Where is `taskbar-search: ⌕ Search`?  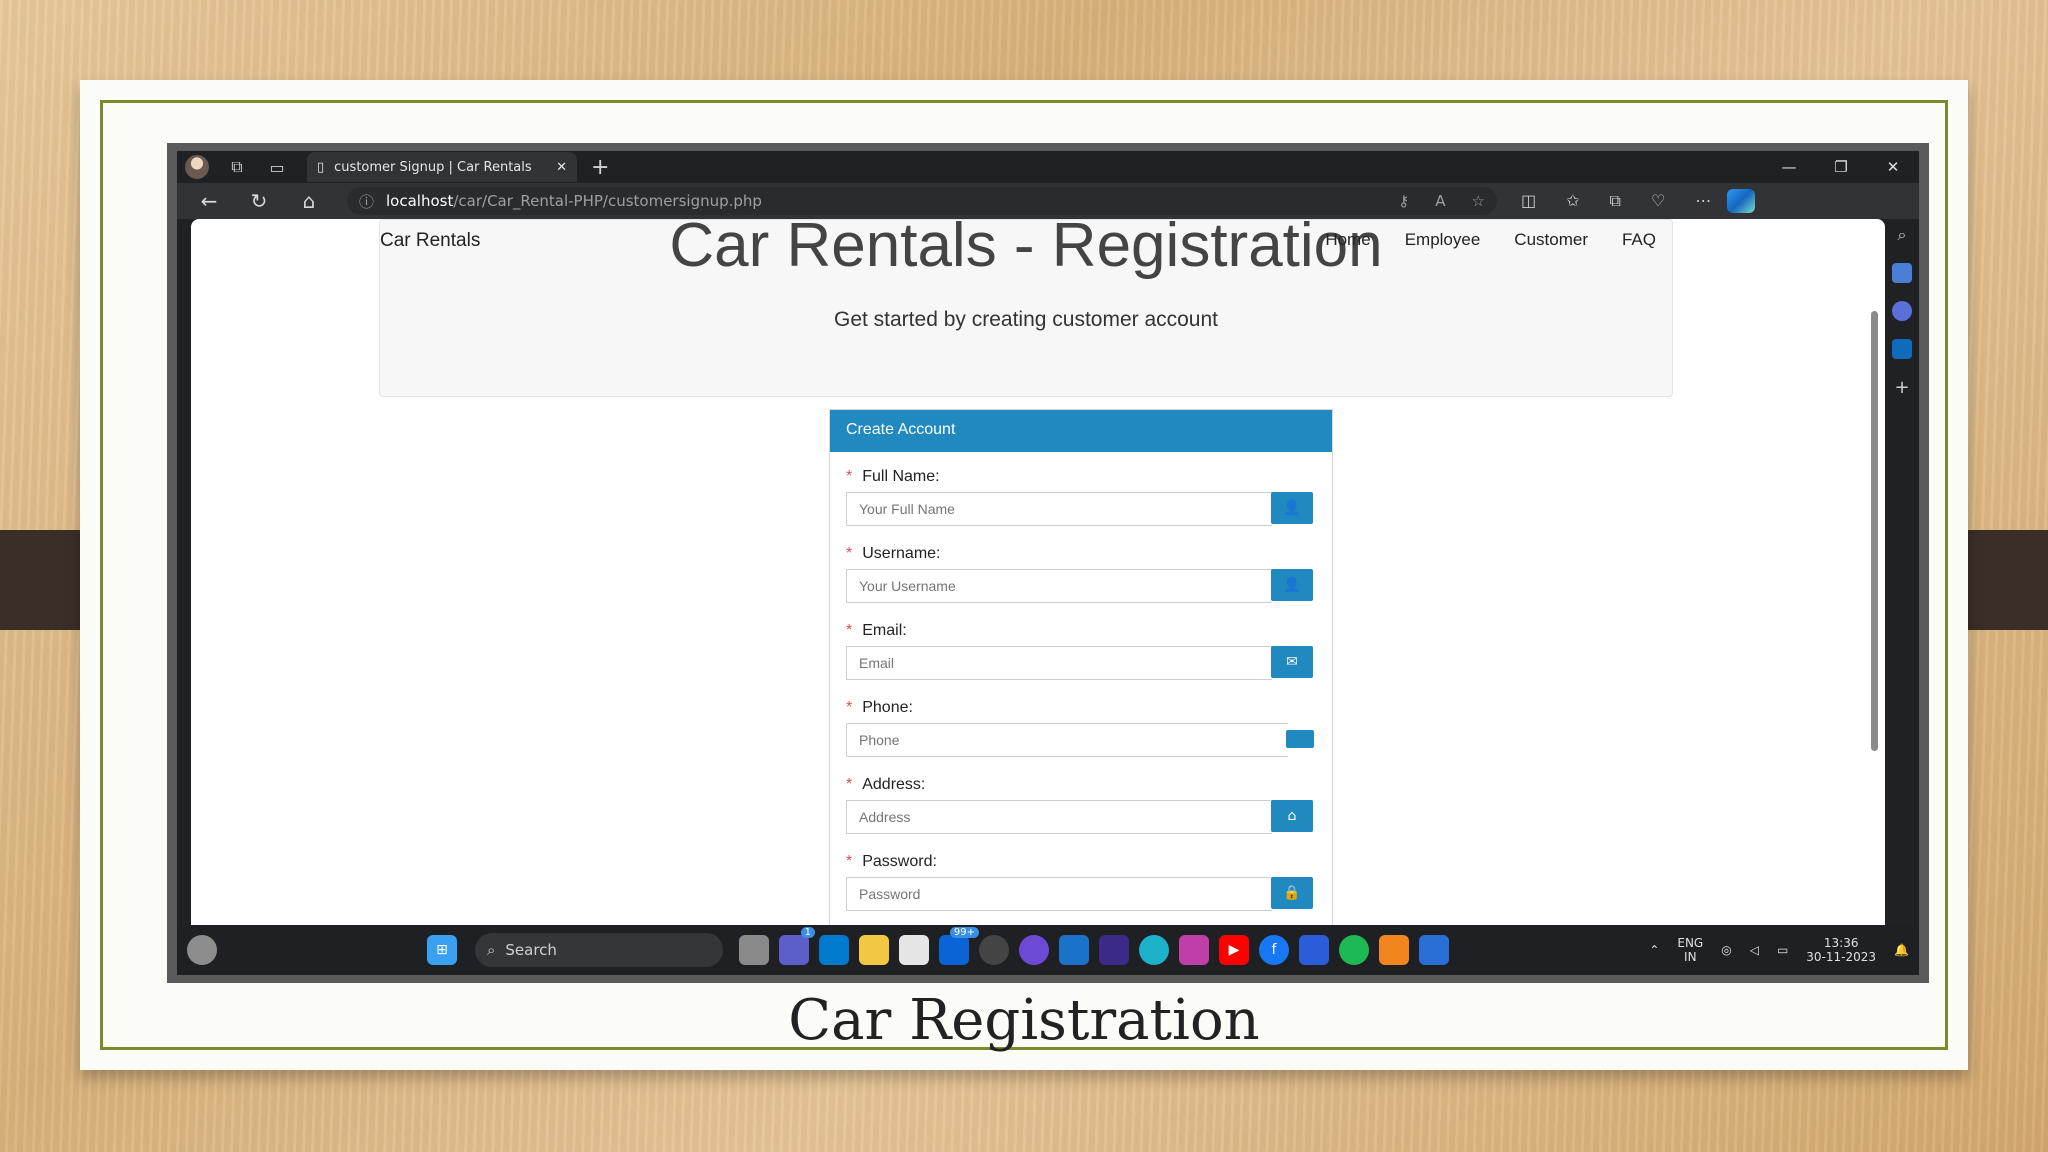 taskbar-search: ⌕ Search is located at coordinates (599, 950).